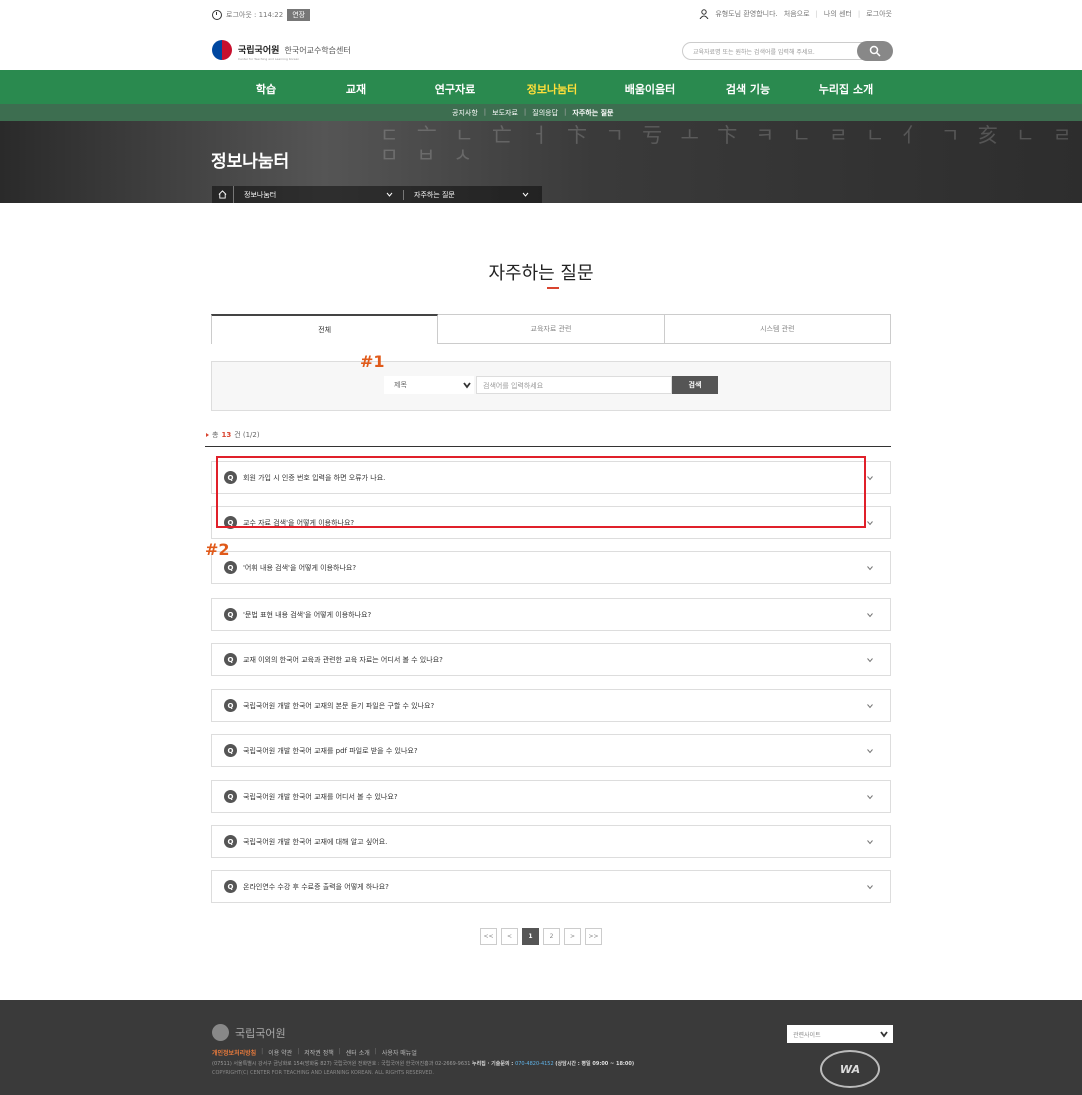 This screenshot has width=1082, height=1095. I want to click on subnav-press: 보도자료, so click(505, 113).